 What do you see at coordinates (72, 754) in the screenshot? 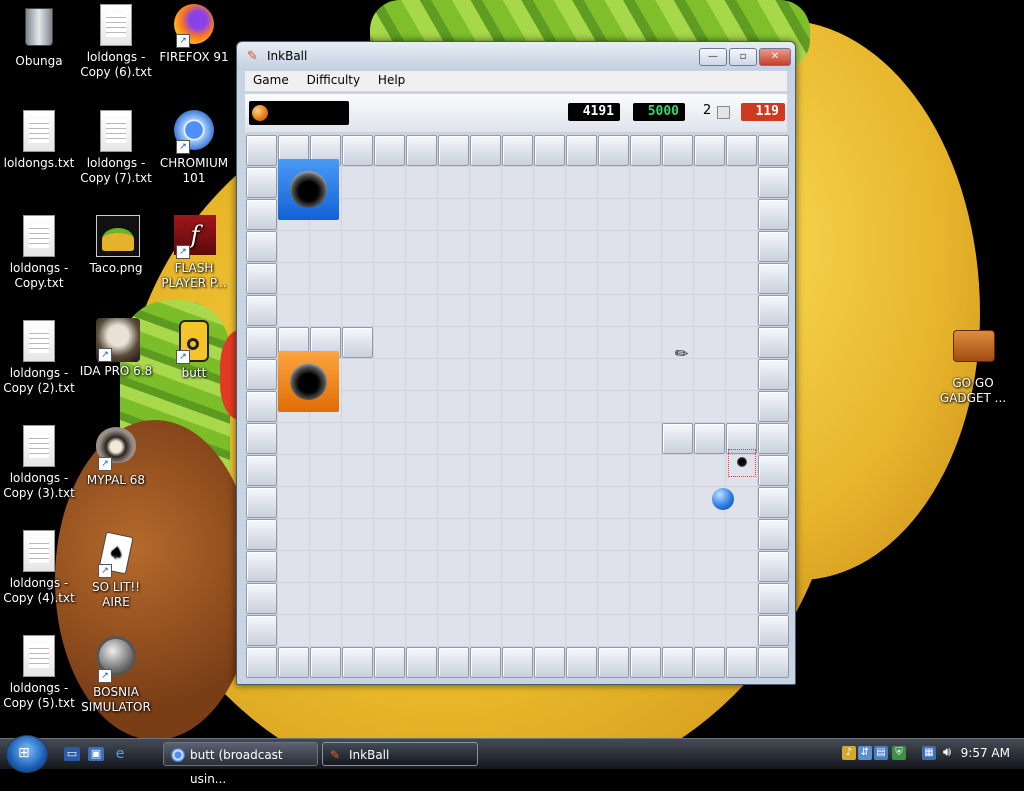
I see `show-desktop-icon: ▭` at bounding box center [72, 754].